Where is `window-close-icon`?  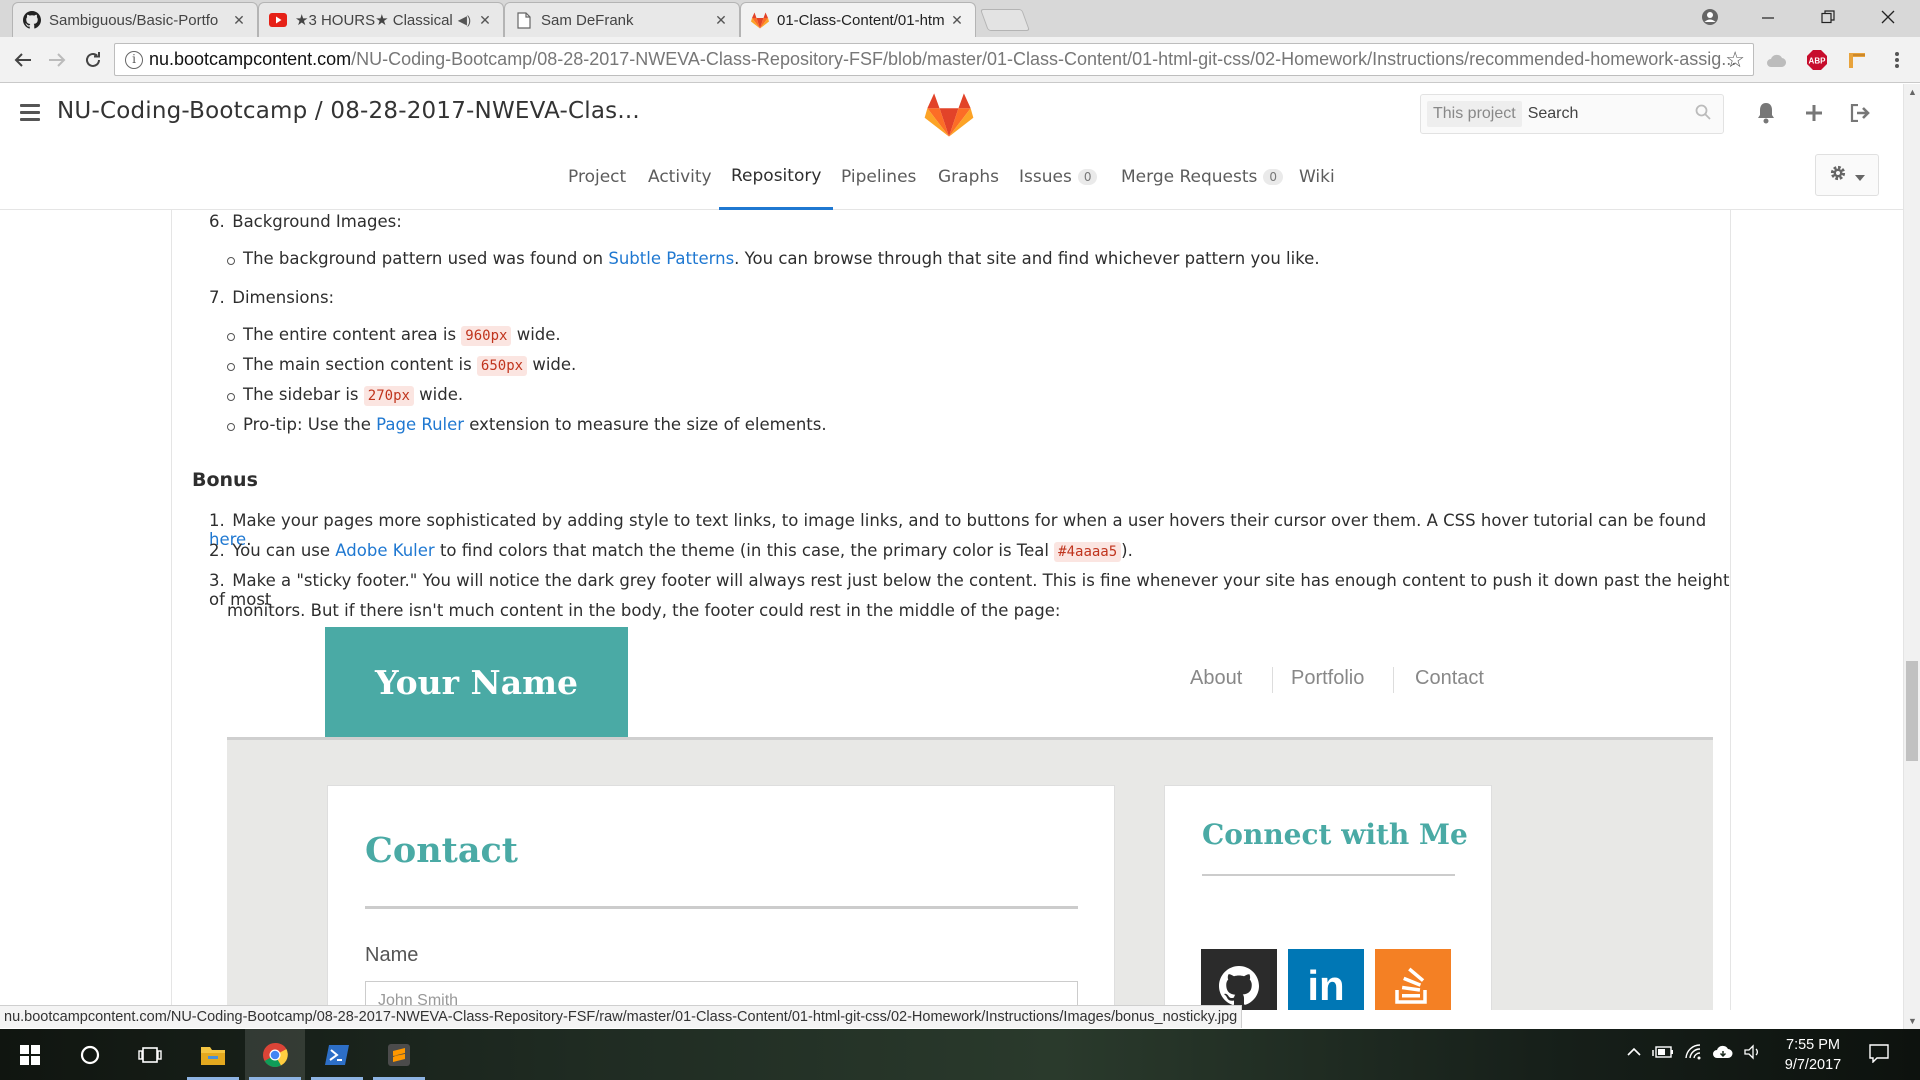 window-close-icon is located at coordinates (1888, 17).